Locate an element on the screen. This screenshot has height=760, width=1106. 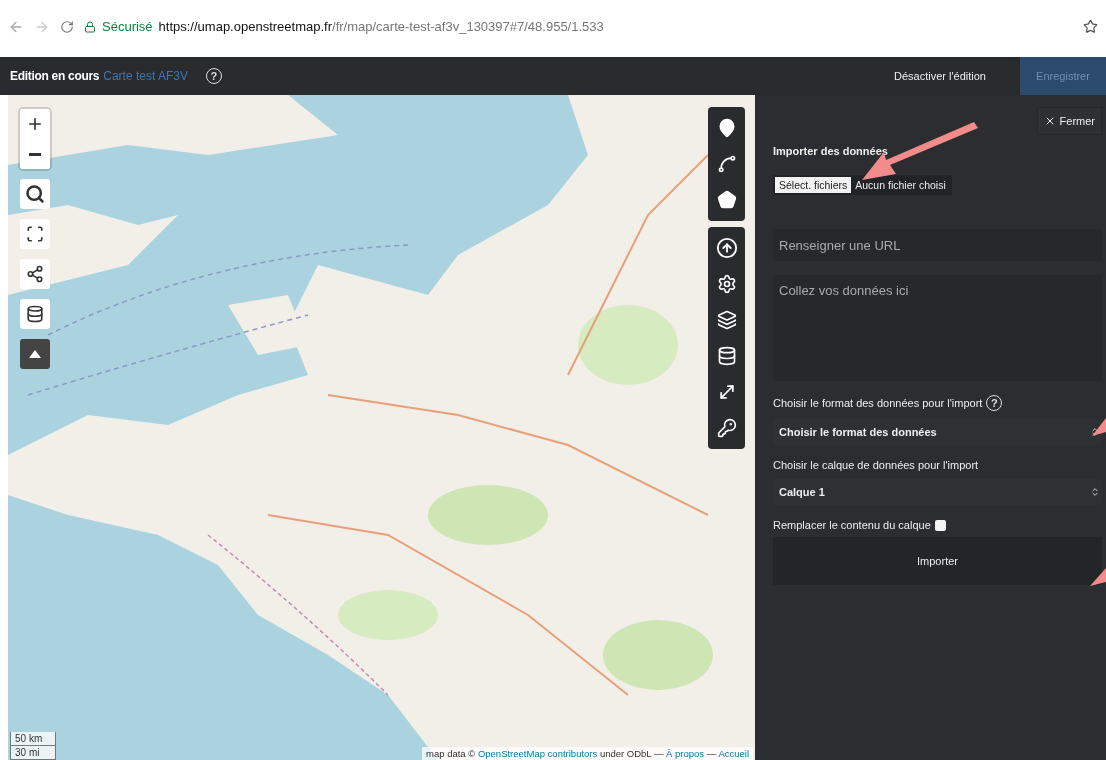
import-submit-button: Importer is located at coordinates (937, 561).